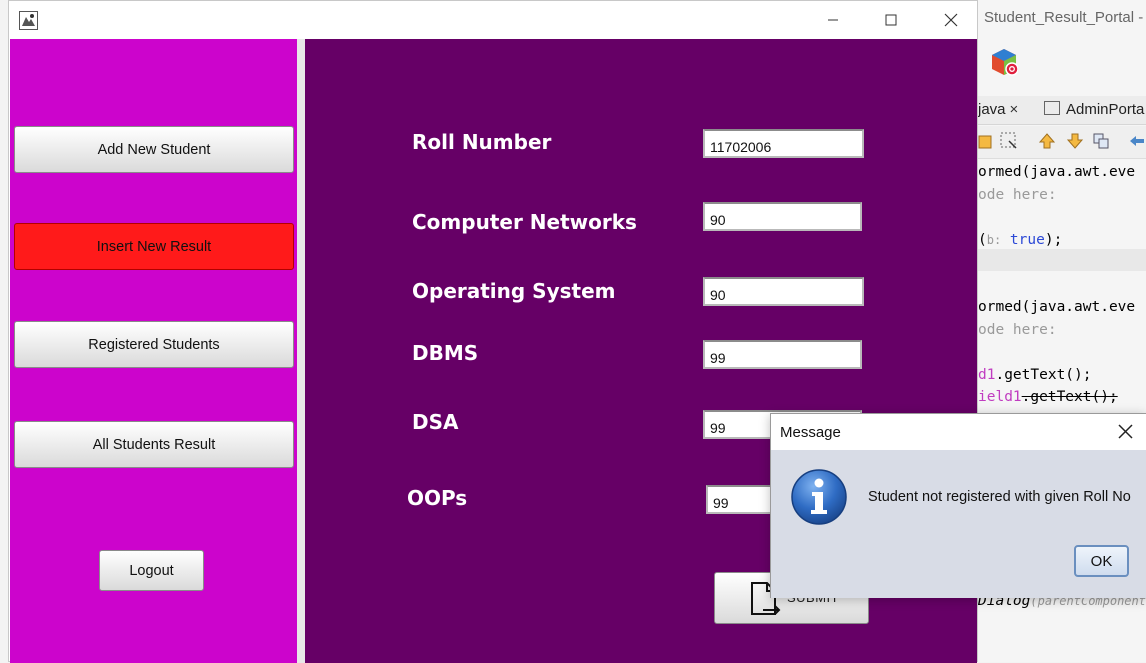  What do you see at coordinates (1062, 260) in the screenshot?
I see `code-divider` at bounding box center [1062, 260].